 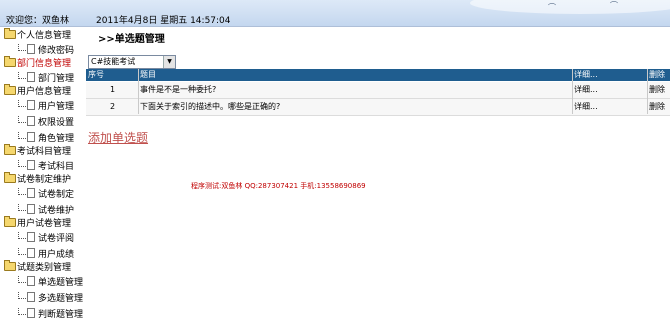 I want to click on datetime-text: 2011年4月8日 星期五 14:57:04, so click(x=163, y=21).